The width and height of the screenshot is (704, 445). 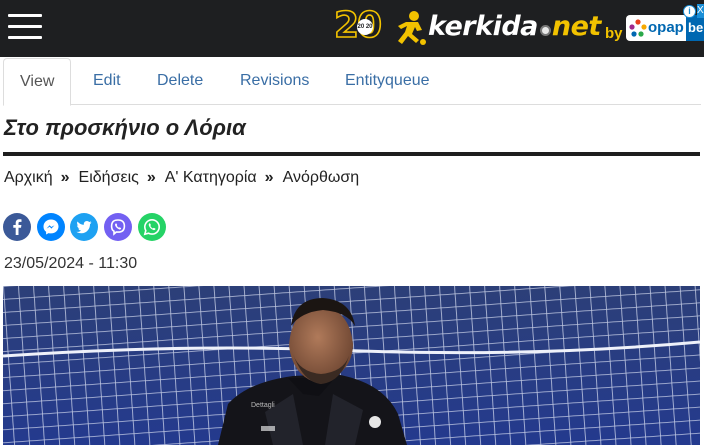 I want to click on sponsor-ad: opap be, so click(x=665, y=28).